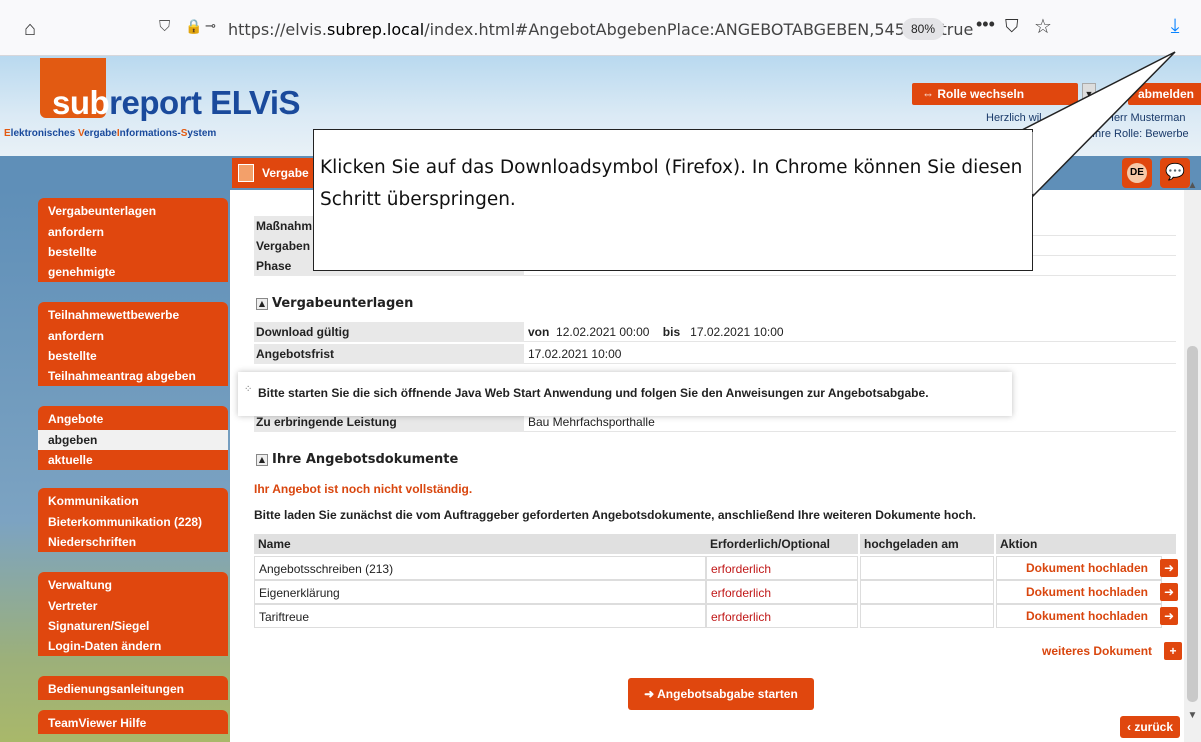 Image resolution: width=1201 pixels, height=742 pixels. I want to click on scrollbar-thumb, so click(1192, 524).